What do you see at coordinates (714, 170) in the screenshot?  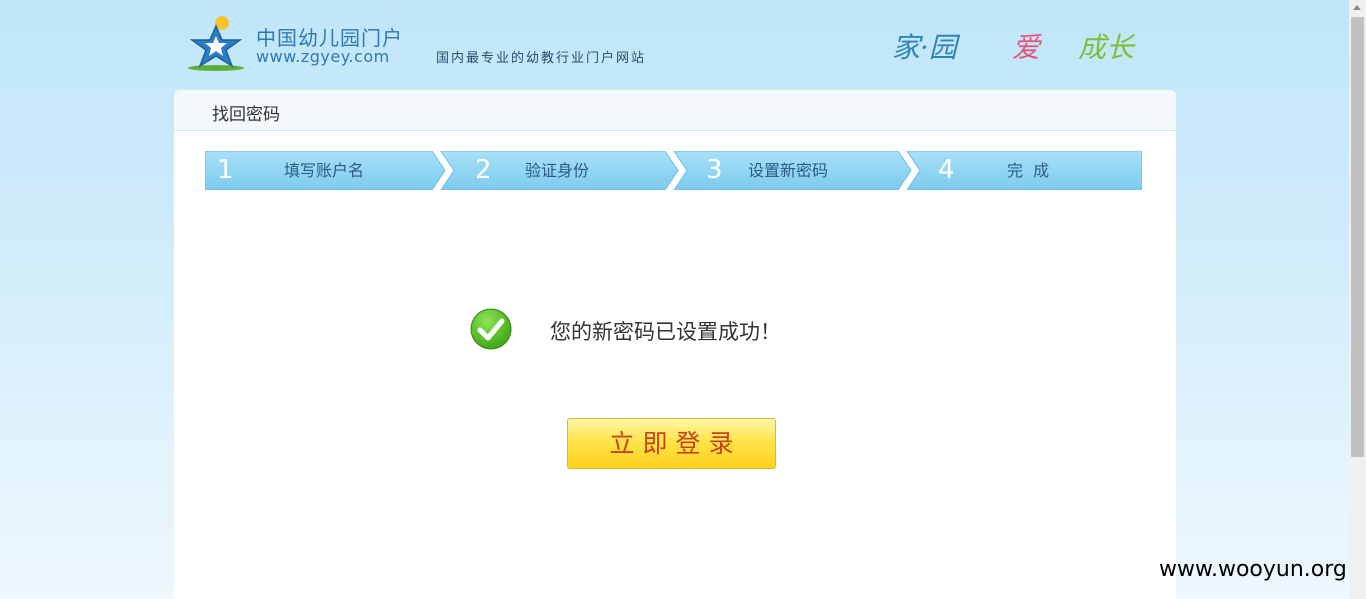 I see `step-3-number: 3` at bounding box center [714, 170].